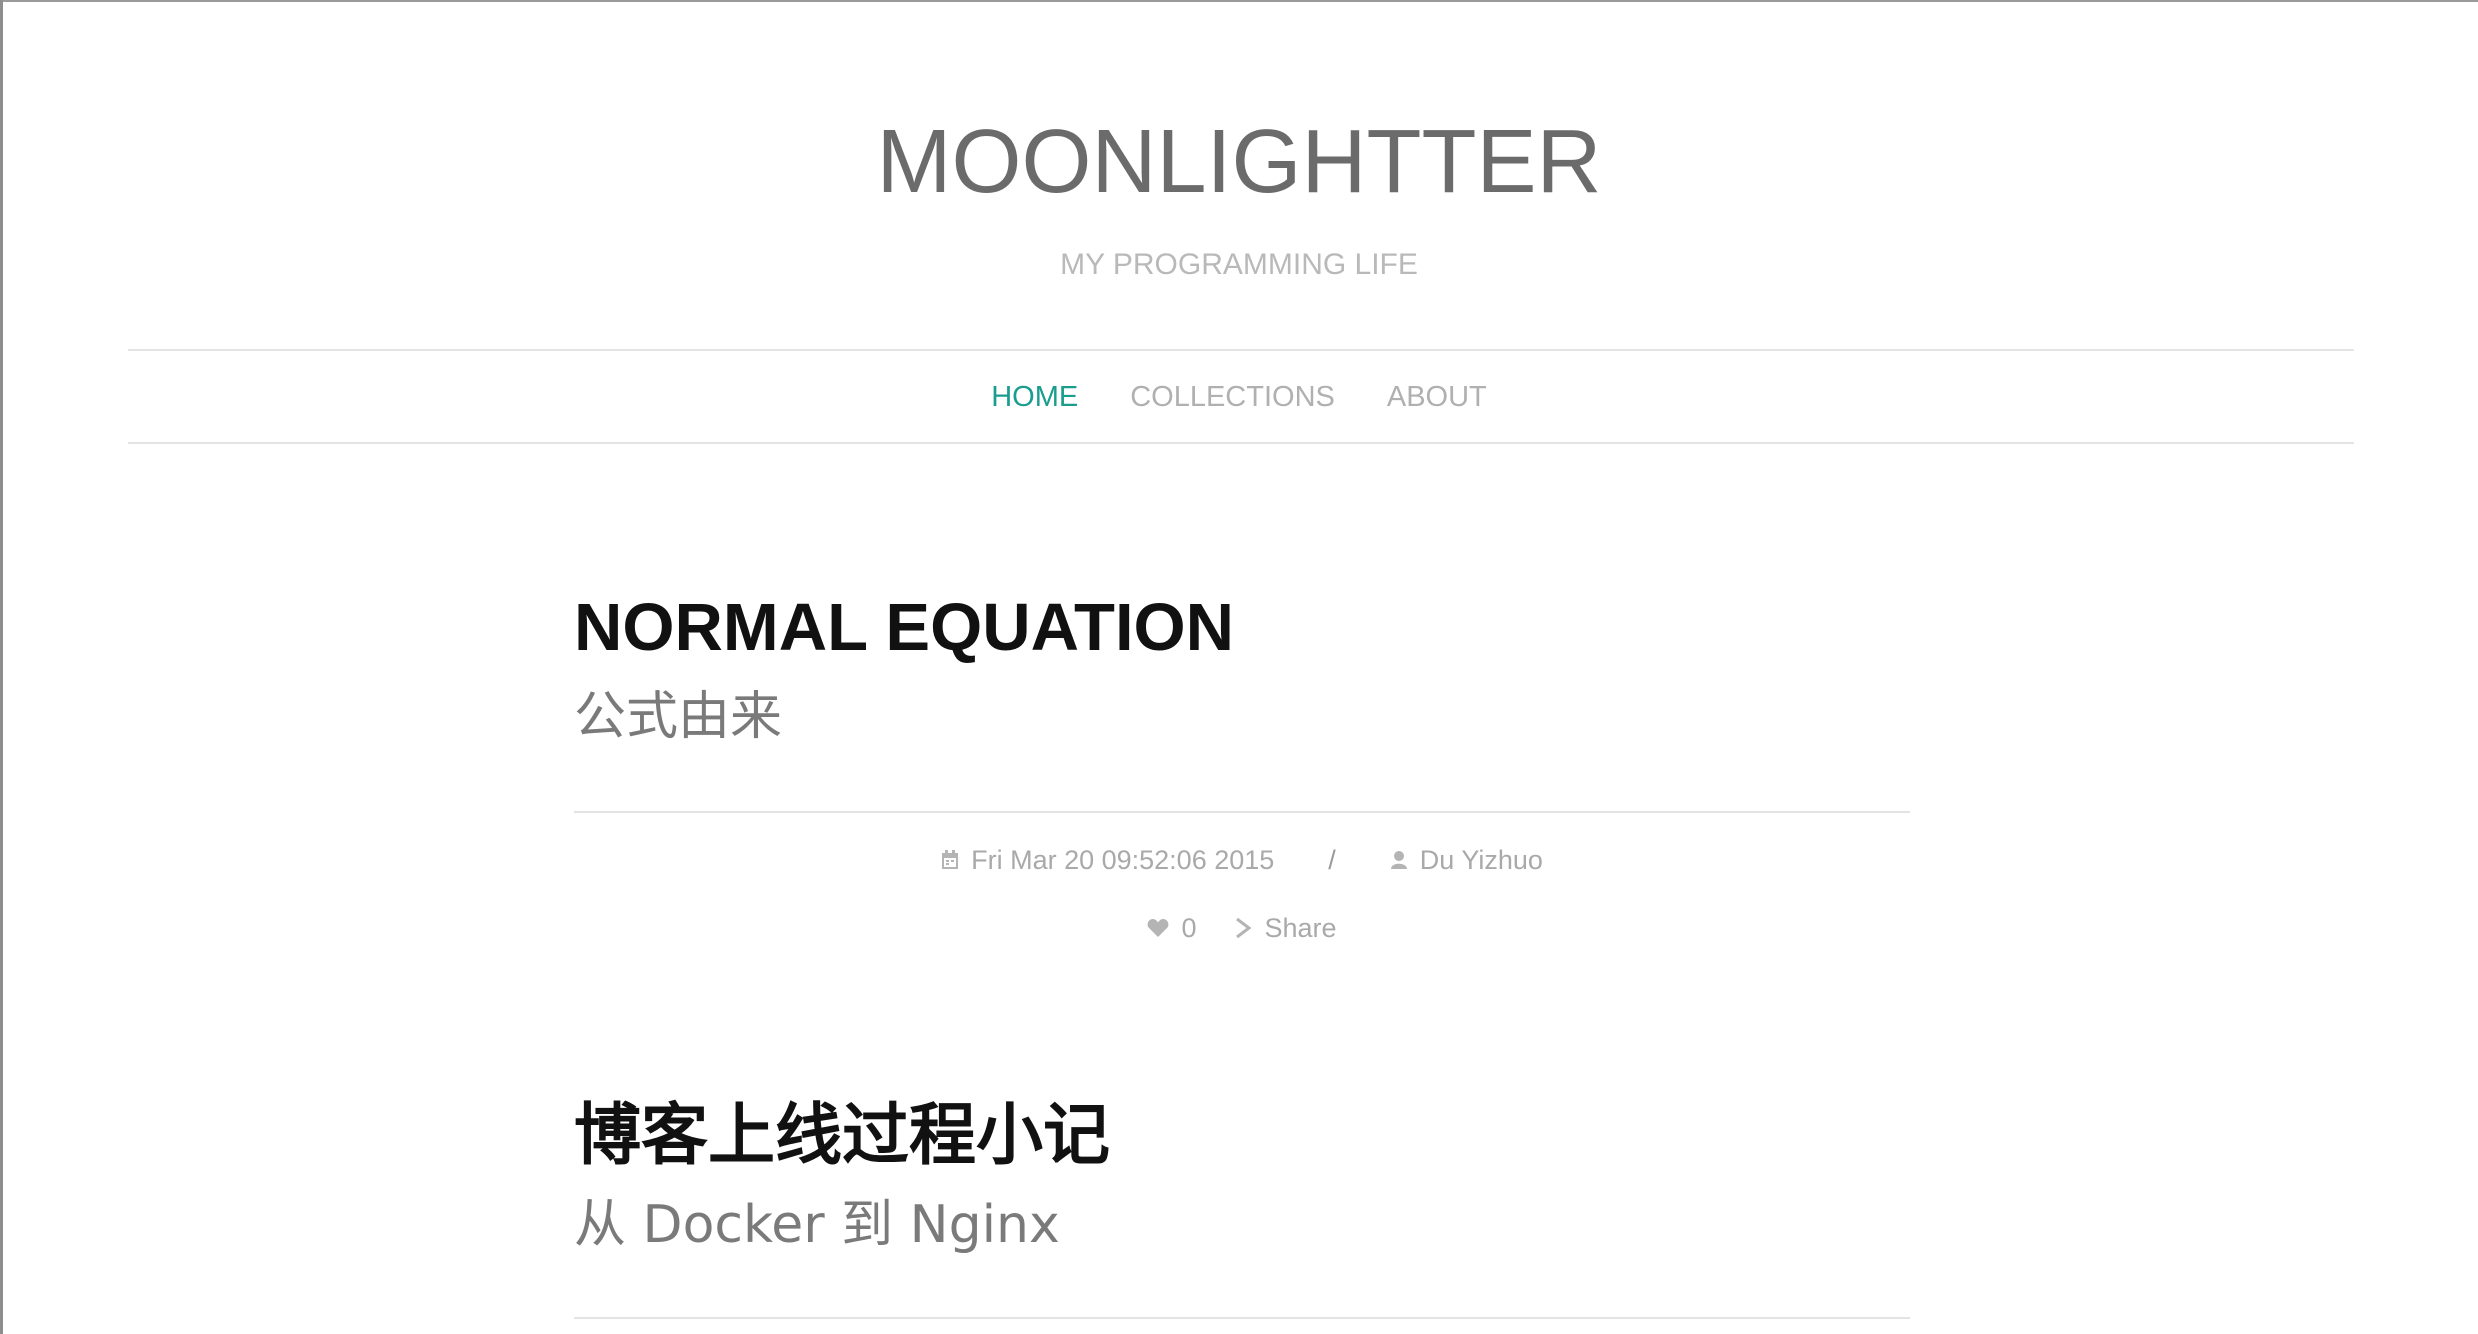 Image resolution: width=2478 pixels, height=1334 pixels. I want to click on share-label: Share, so click(1300, 928).